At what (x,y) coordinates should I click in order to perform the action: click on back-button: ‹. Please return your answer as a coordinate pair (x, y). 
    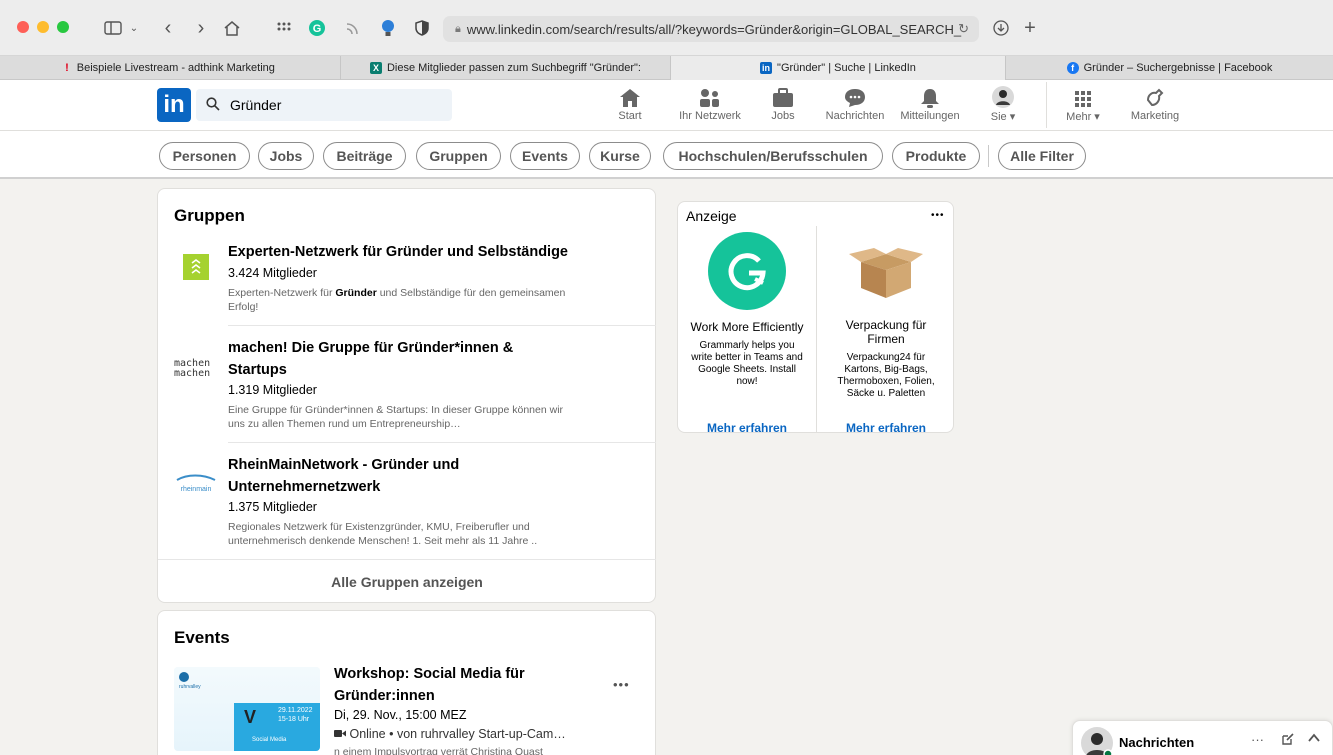
    Looking at the image, I should click on (168, 28).